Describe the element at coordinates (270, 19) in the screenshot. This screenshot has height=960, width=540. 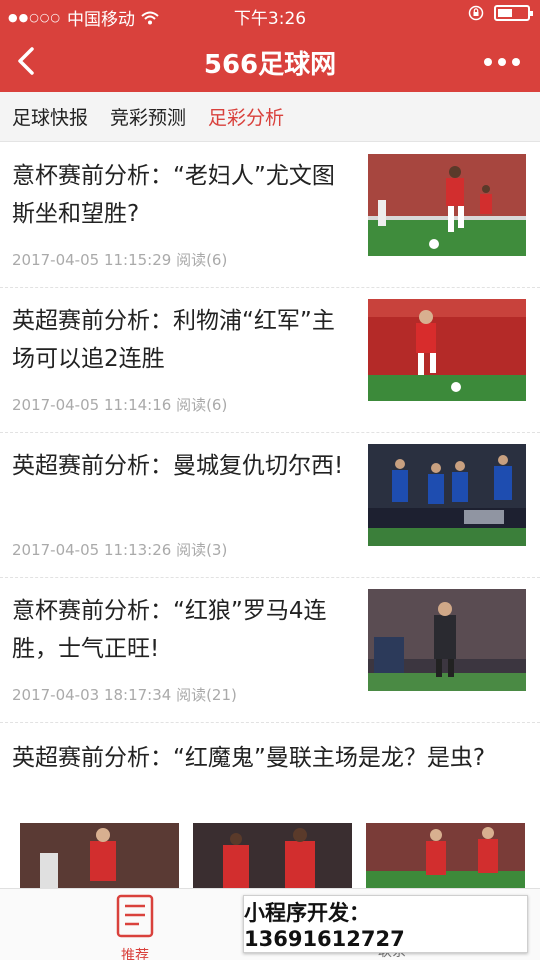
I see `status-time: 下午3:26` at that location.